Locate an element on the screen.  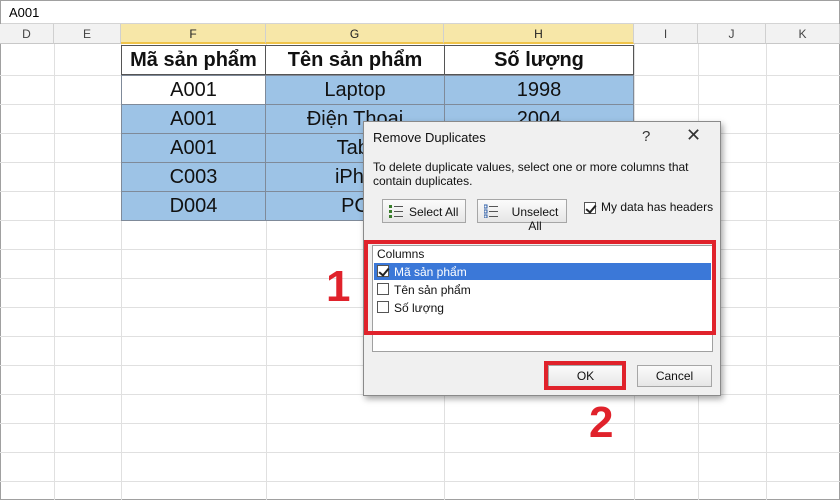
column-header-h: H is located at coordinates (539, 34).